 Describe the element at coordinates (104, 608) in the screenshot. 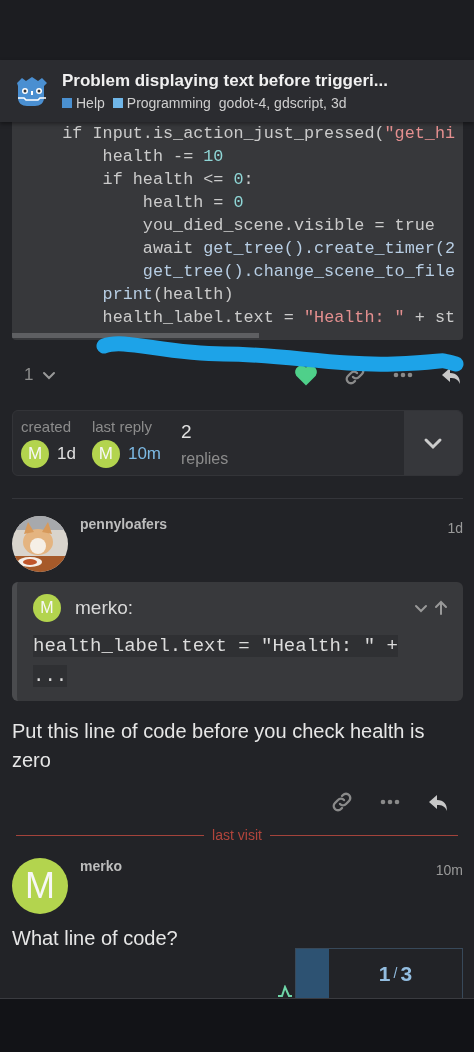

I see `quote-author: merko:` at that location.